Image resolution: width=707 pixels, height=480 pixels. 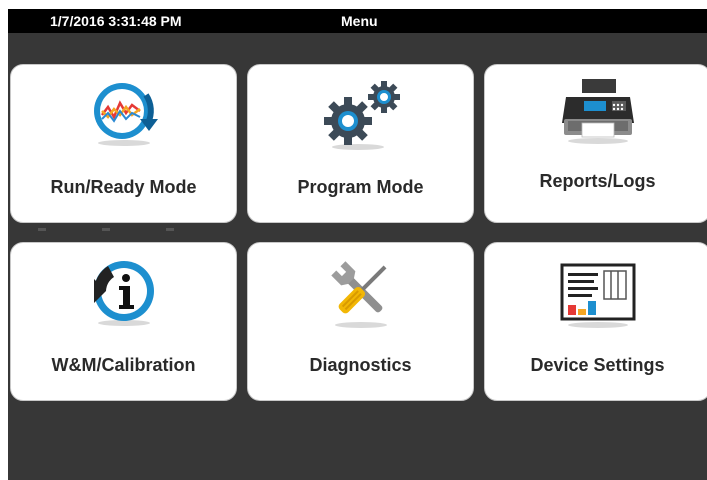 I want to click on run-ready-mode-button: Run/Ready Mode, so click(x=123, y=143).